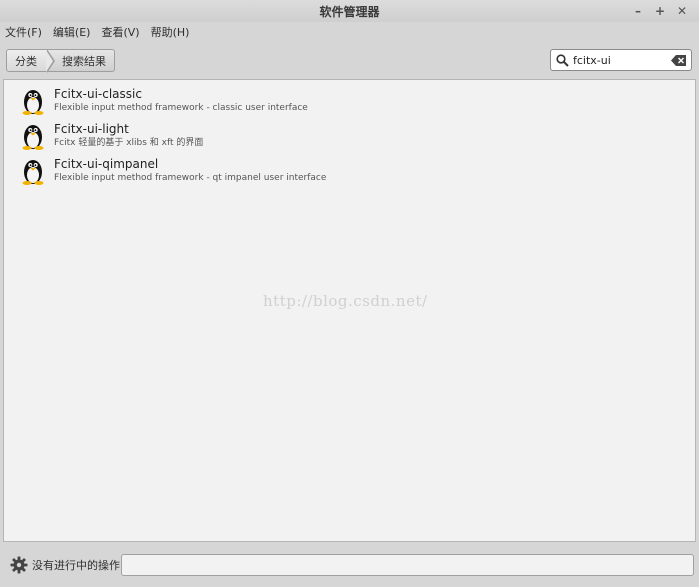  What do you see at coordinates (682, 11) in the screenshot?
I see `close-button: ✕` at bounding box center [682, 11].